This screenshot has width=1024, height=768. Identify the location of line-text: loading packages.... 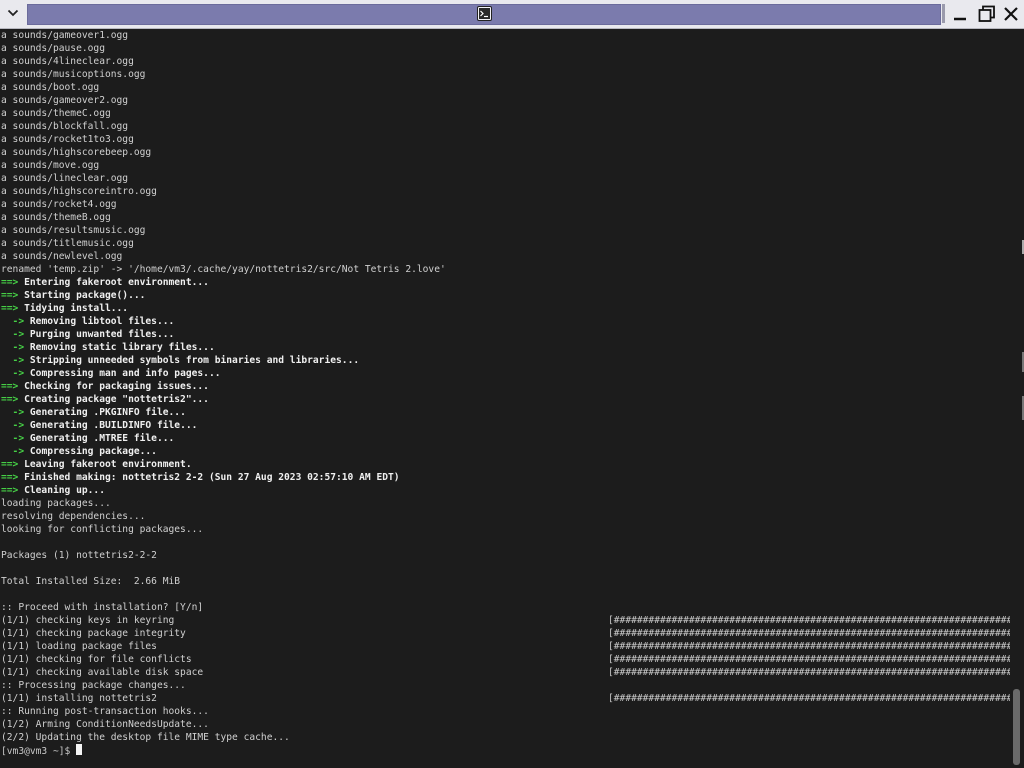
(56, 503).